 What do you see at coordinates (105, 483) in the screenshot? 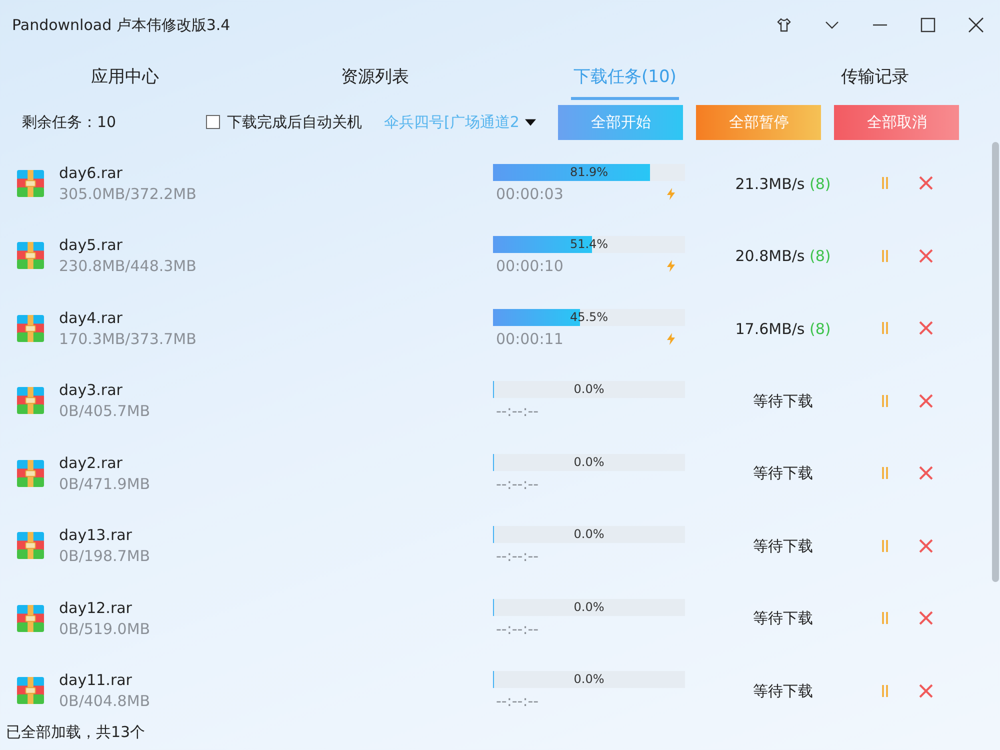
I see `file-size: 0B/471.9MB` at bounding box center [105, 483].